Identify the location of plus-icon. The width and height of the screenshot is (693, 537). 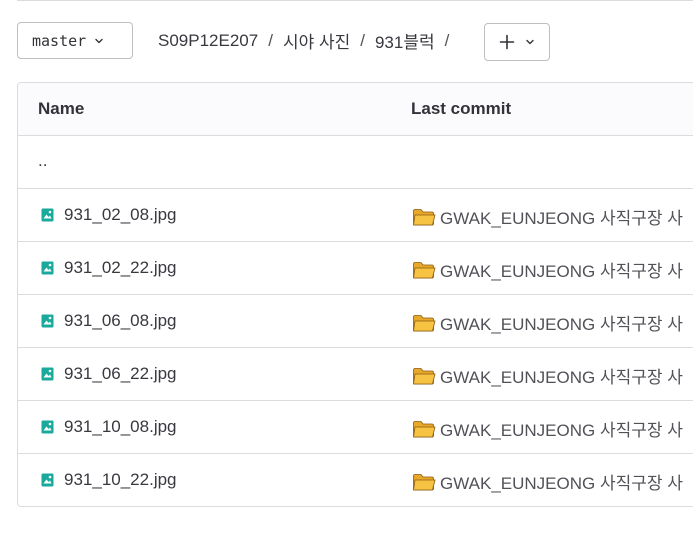
(507, 42).